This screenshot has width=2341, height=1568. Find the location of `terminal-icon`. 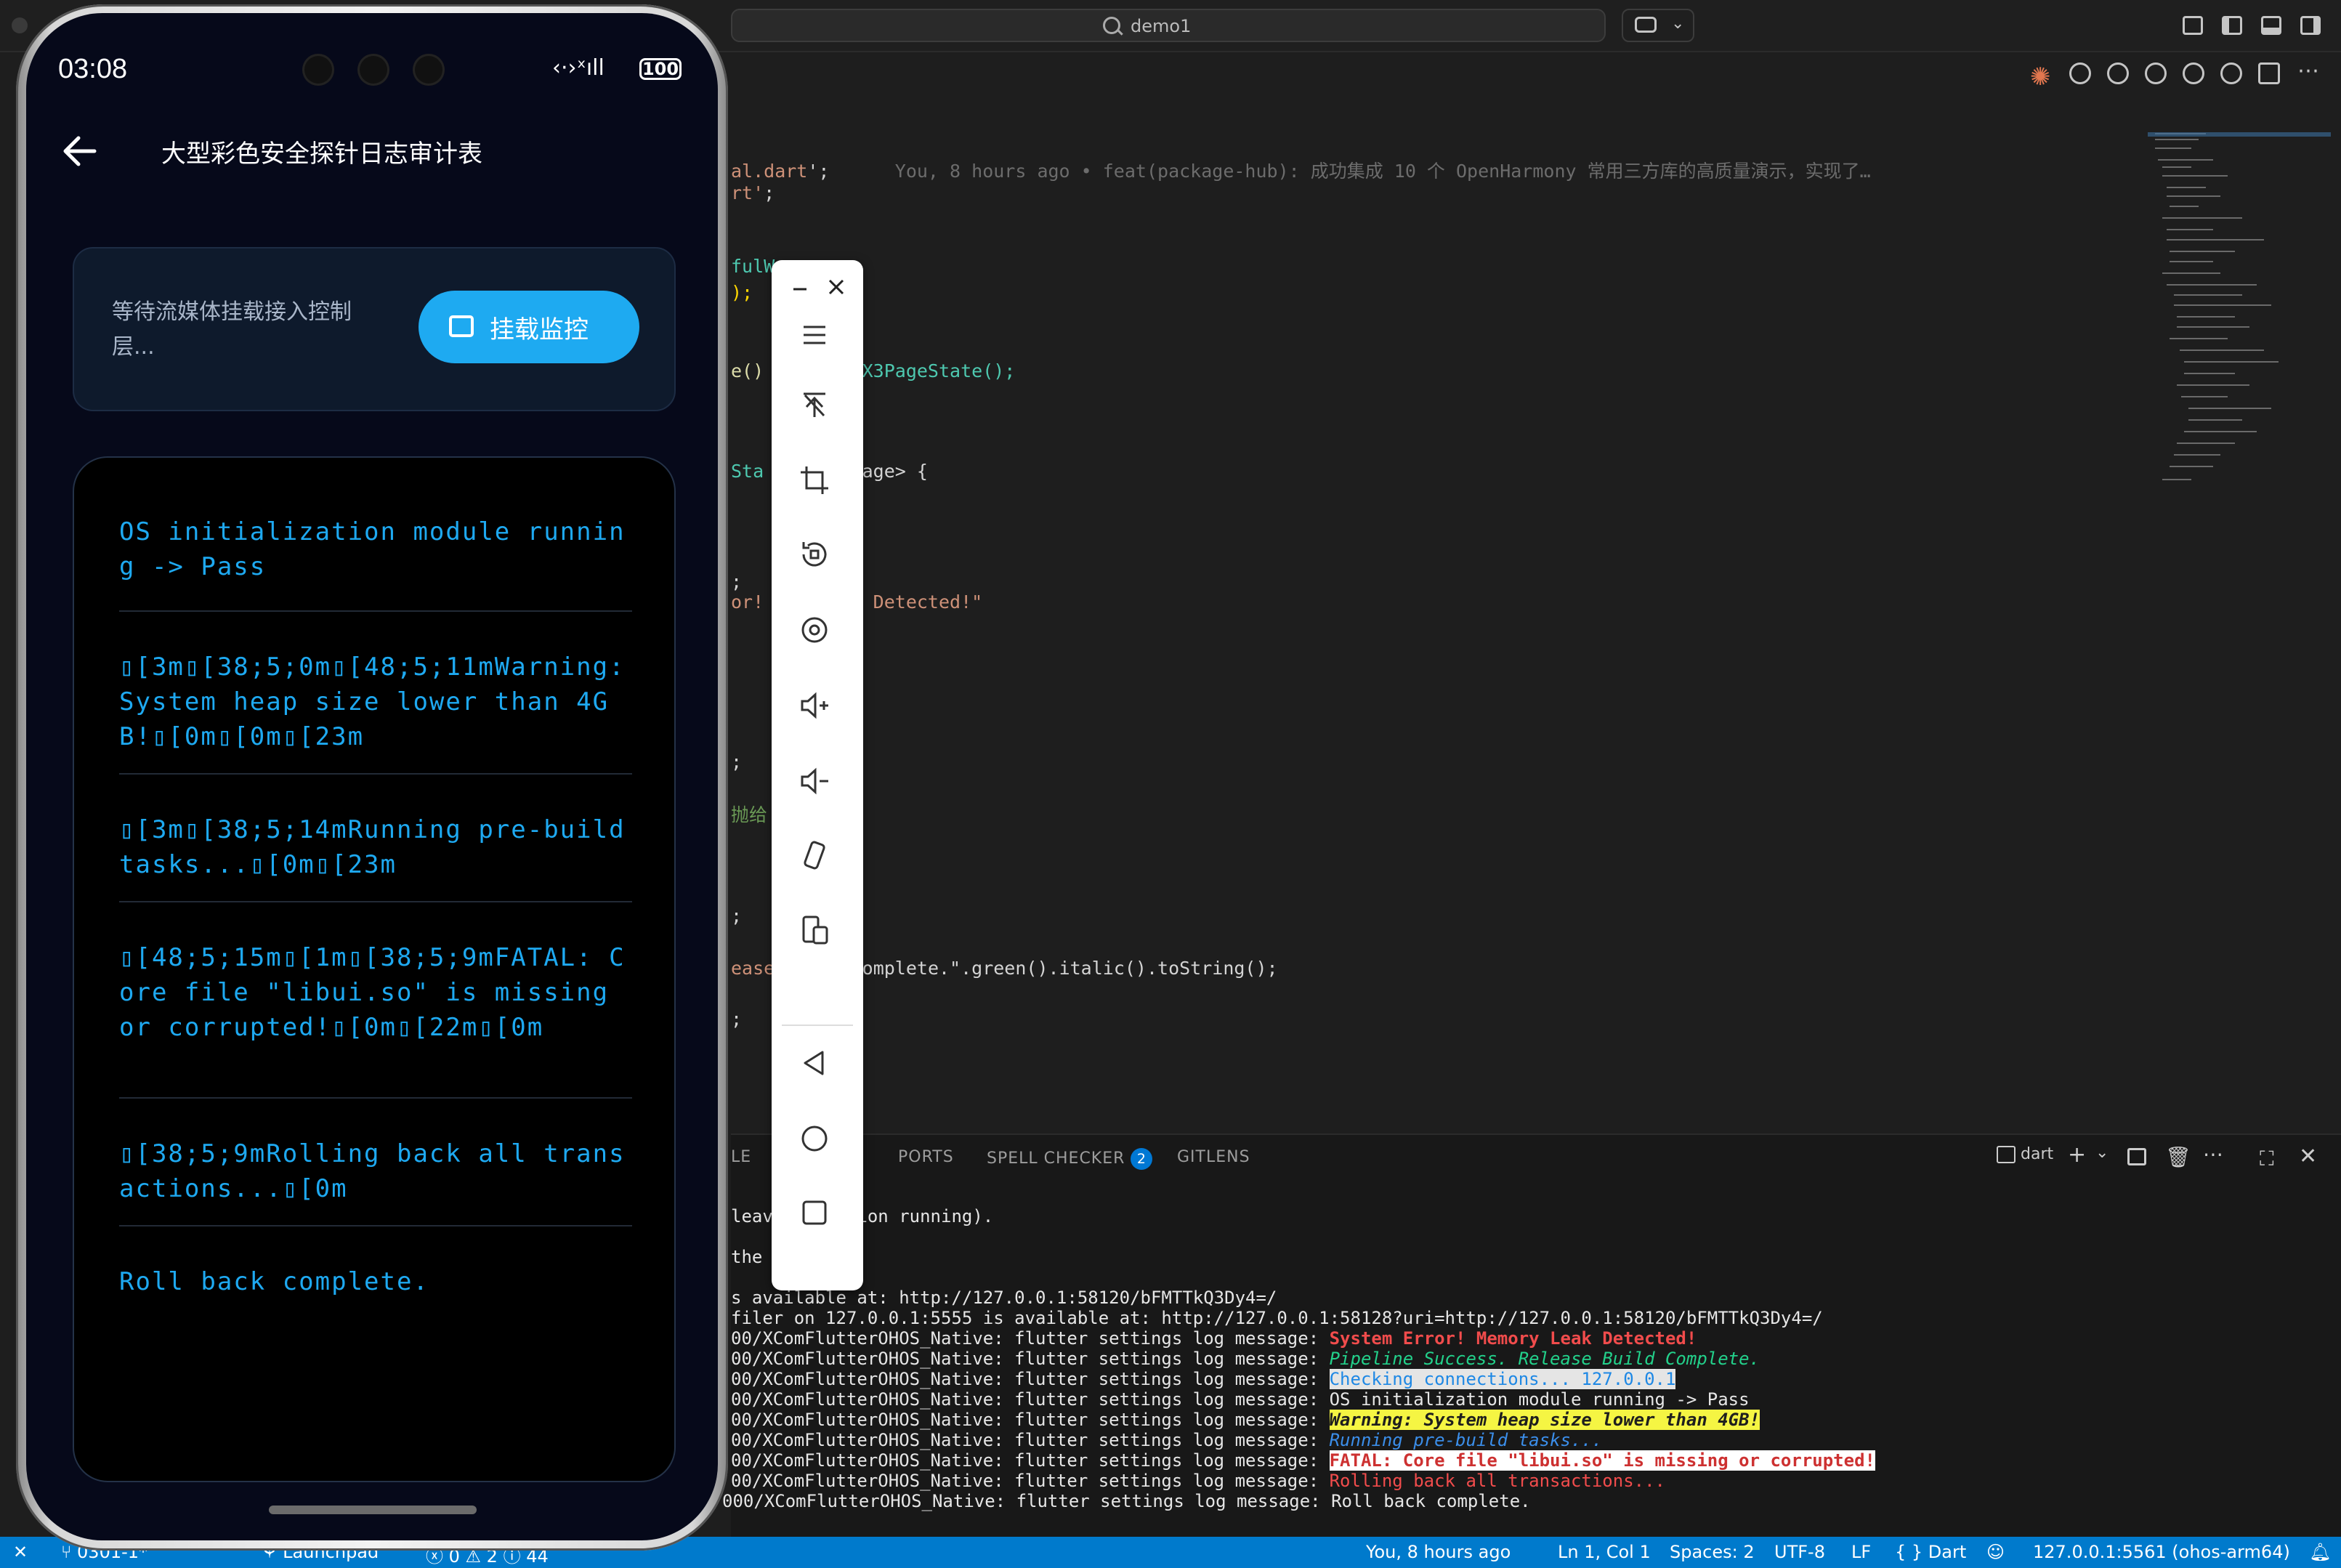

terminal-icon is located at coordinates (2006, 1154).